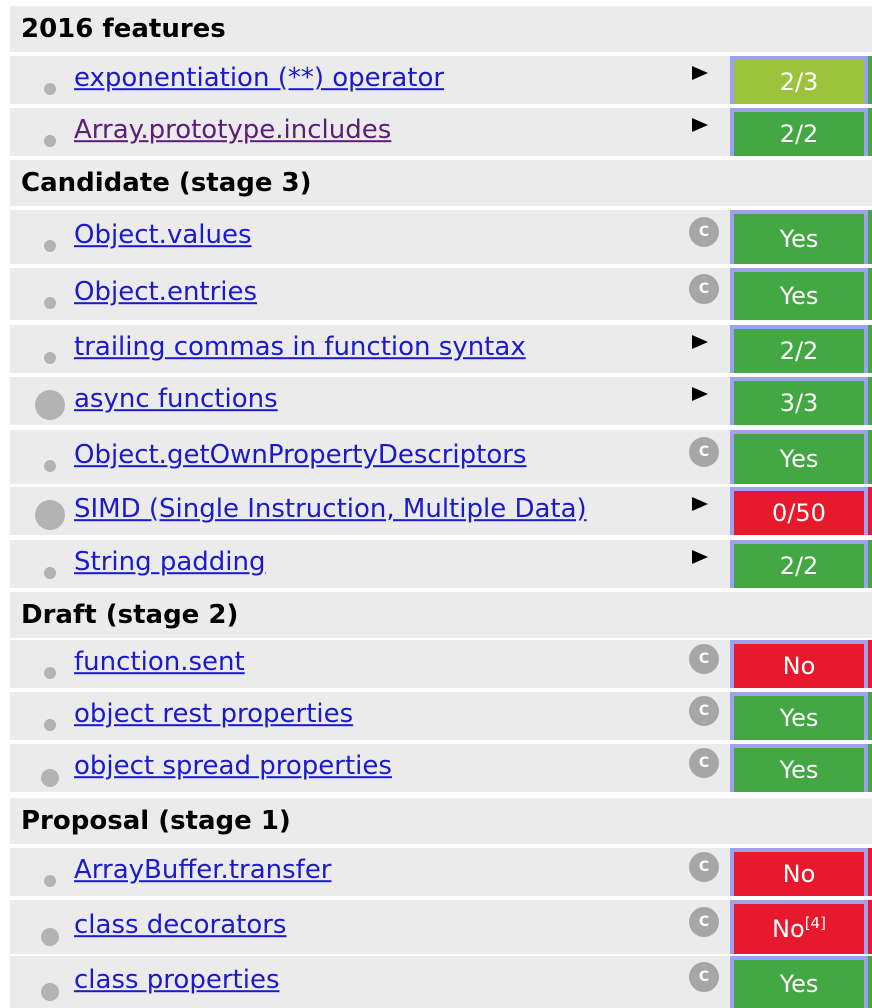 The image size is (872, 1008). I want to click on feature-link-simd-single-instruction-multiple-data: SIMD (Single Instruction, Multiple Data), so click(330, 509).